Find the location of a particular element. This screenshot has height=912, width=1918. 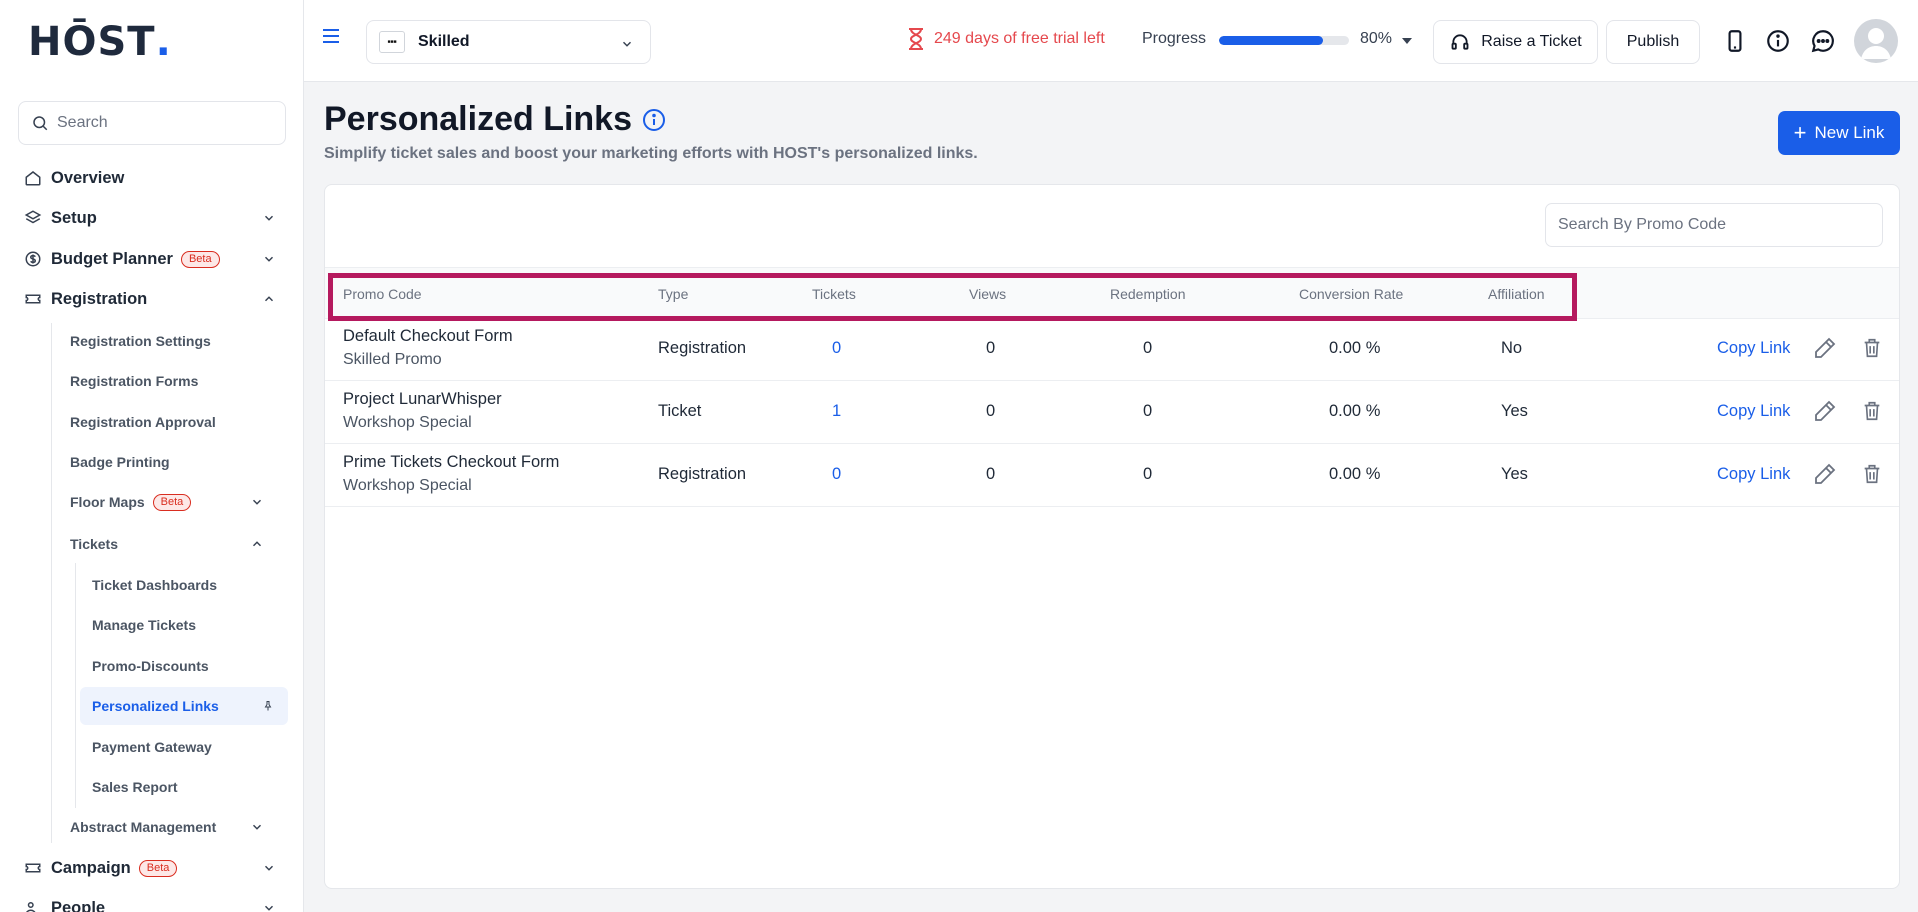

sidebar-item-promo-discounts: Promo-Discounts is located at coordinates (184, 666).